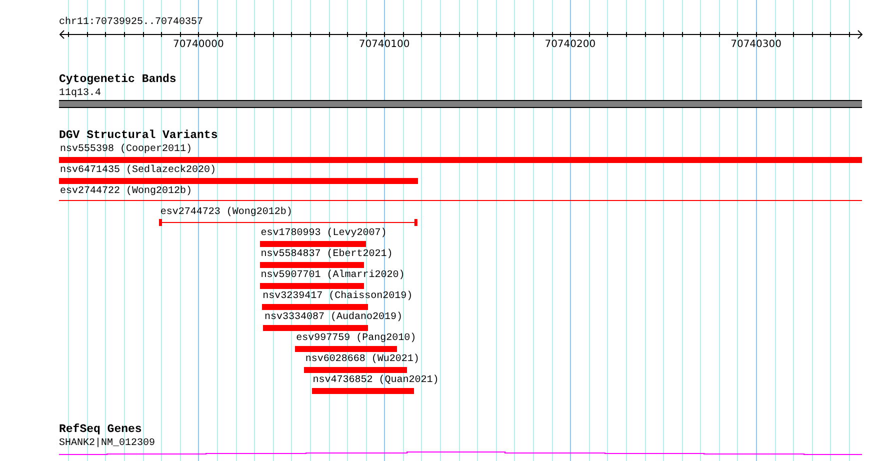 The height and width of the screenshot is (461, 890). Describe the element at coordinates (323, 234) in the screenshot. I see `variant-label: esv1780993 (Levy2007)` at that location.